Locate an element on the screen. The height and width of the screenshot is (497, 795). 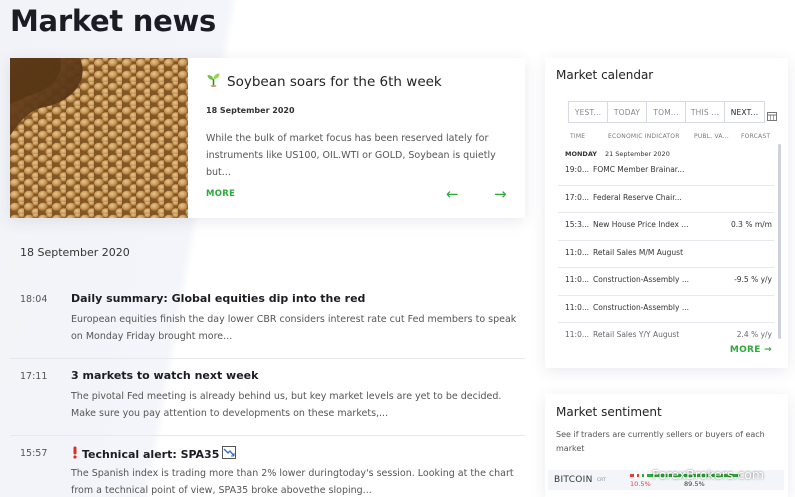
calendar-weekday: MONDAY is located at coordinates (581, 154).